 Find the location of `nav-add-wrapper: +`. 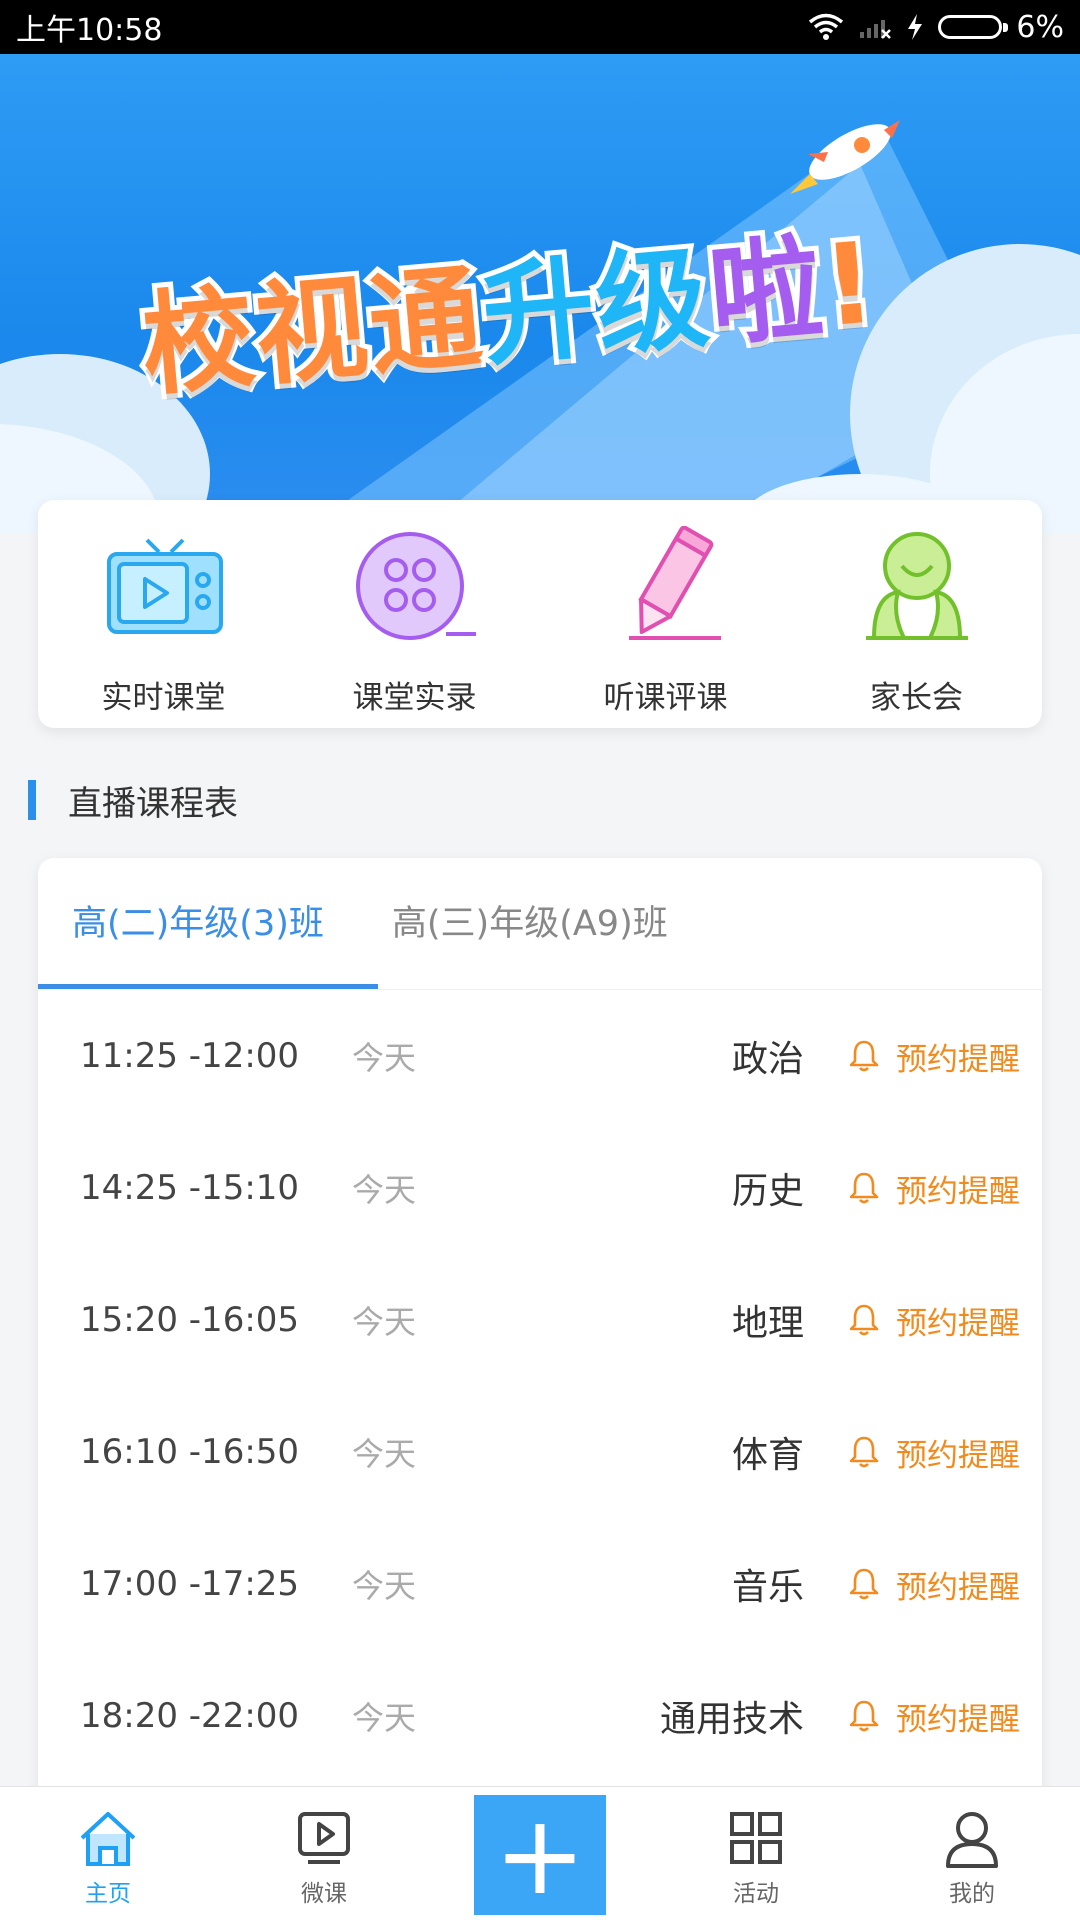

nav-add-wrapper: + is located at coordinates (540, 1853).